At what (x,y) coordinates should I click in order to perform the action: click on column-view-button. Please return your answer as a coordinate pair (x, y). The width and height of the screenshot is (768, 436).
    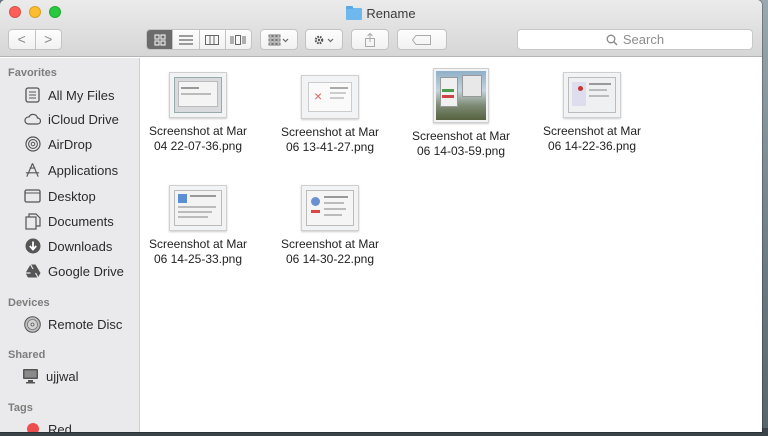
    Looking at the image, I should click on (211, 39).